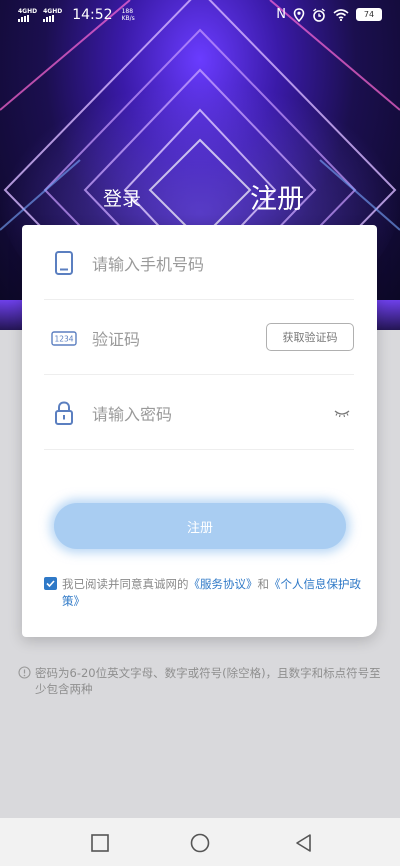  I want to click on phone-input-placeholder: 请输入手机号码, so click(148, 264).